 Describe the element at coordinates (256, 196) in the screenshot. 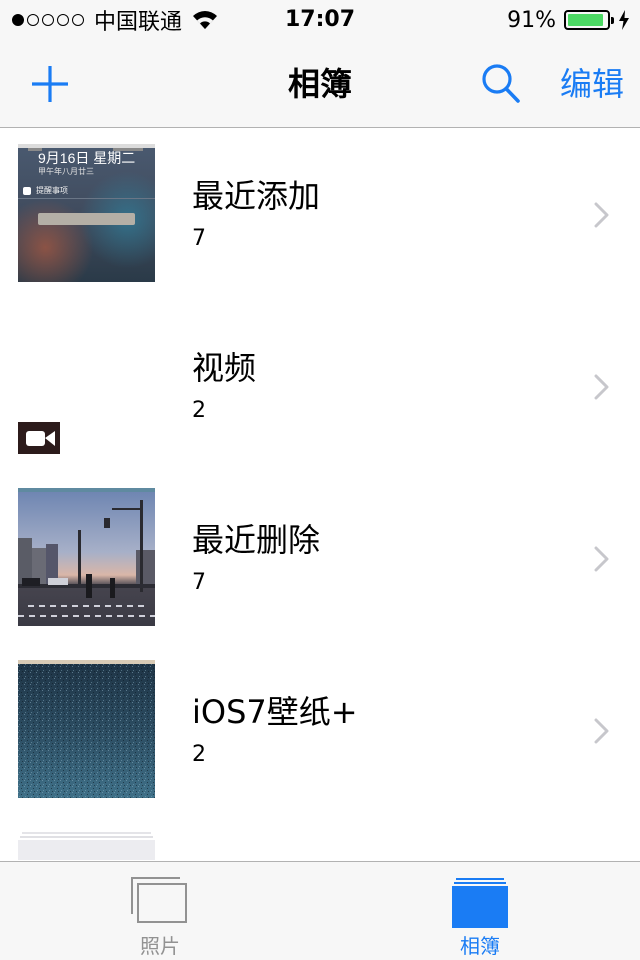

I see `album-name: 最近添加` at that location.